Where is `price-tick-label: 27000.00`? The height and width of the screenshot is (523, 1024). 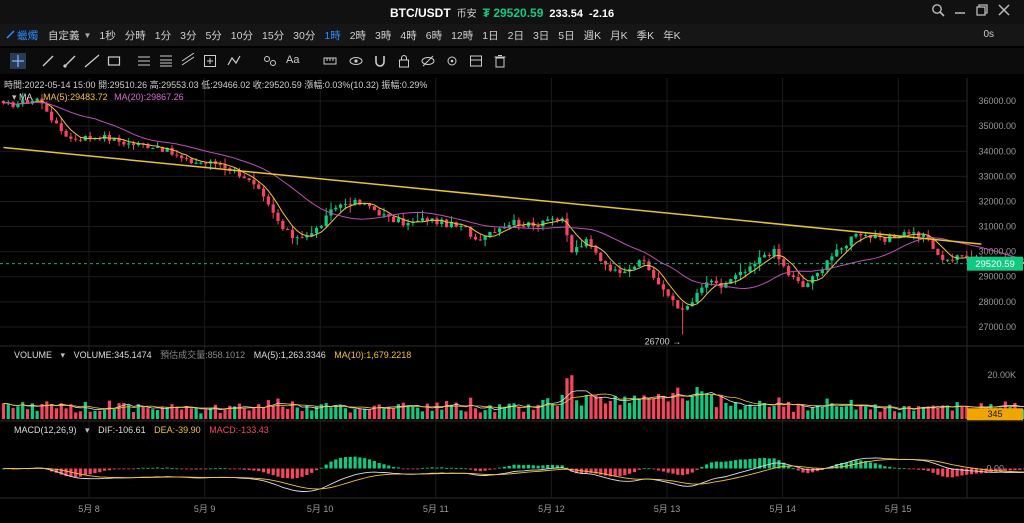 price-tick-label: 27000.00 is located at coordinates (997, 327).